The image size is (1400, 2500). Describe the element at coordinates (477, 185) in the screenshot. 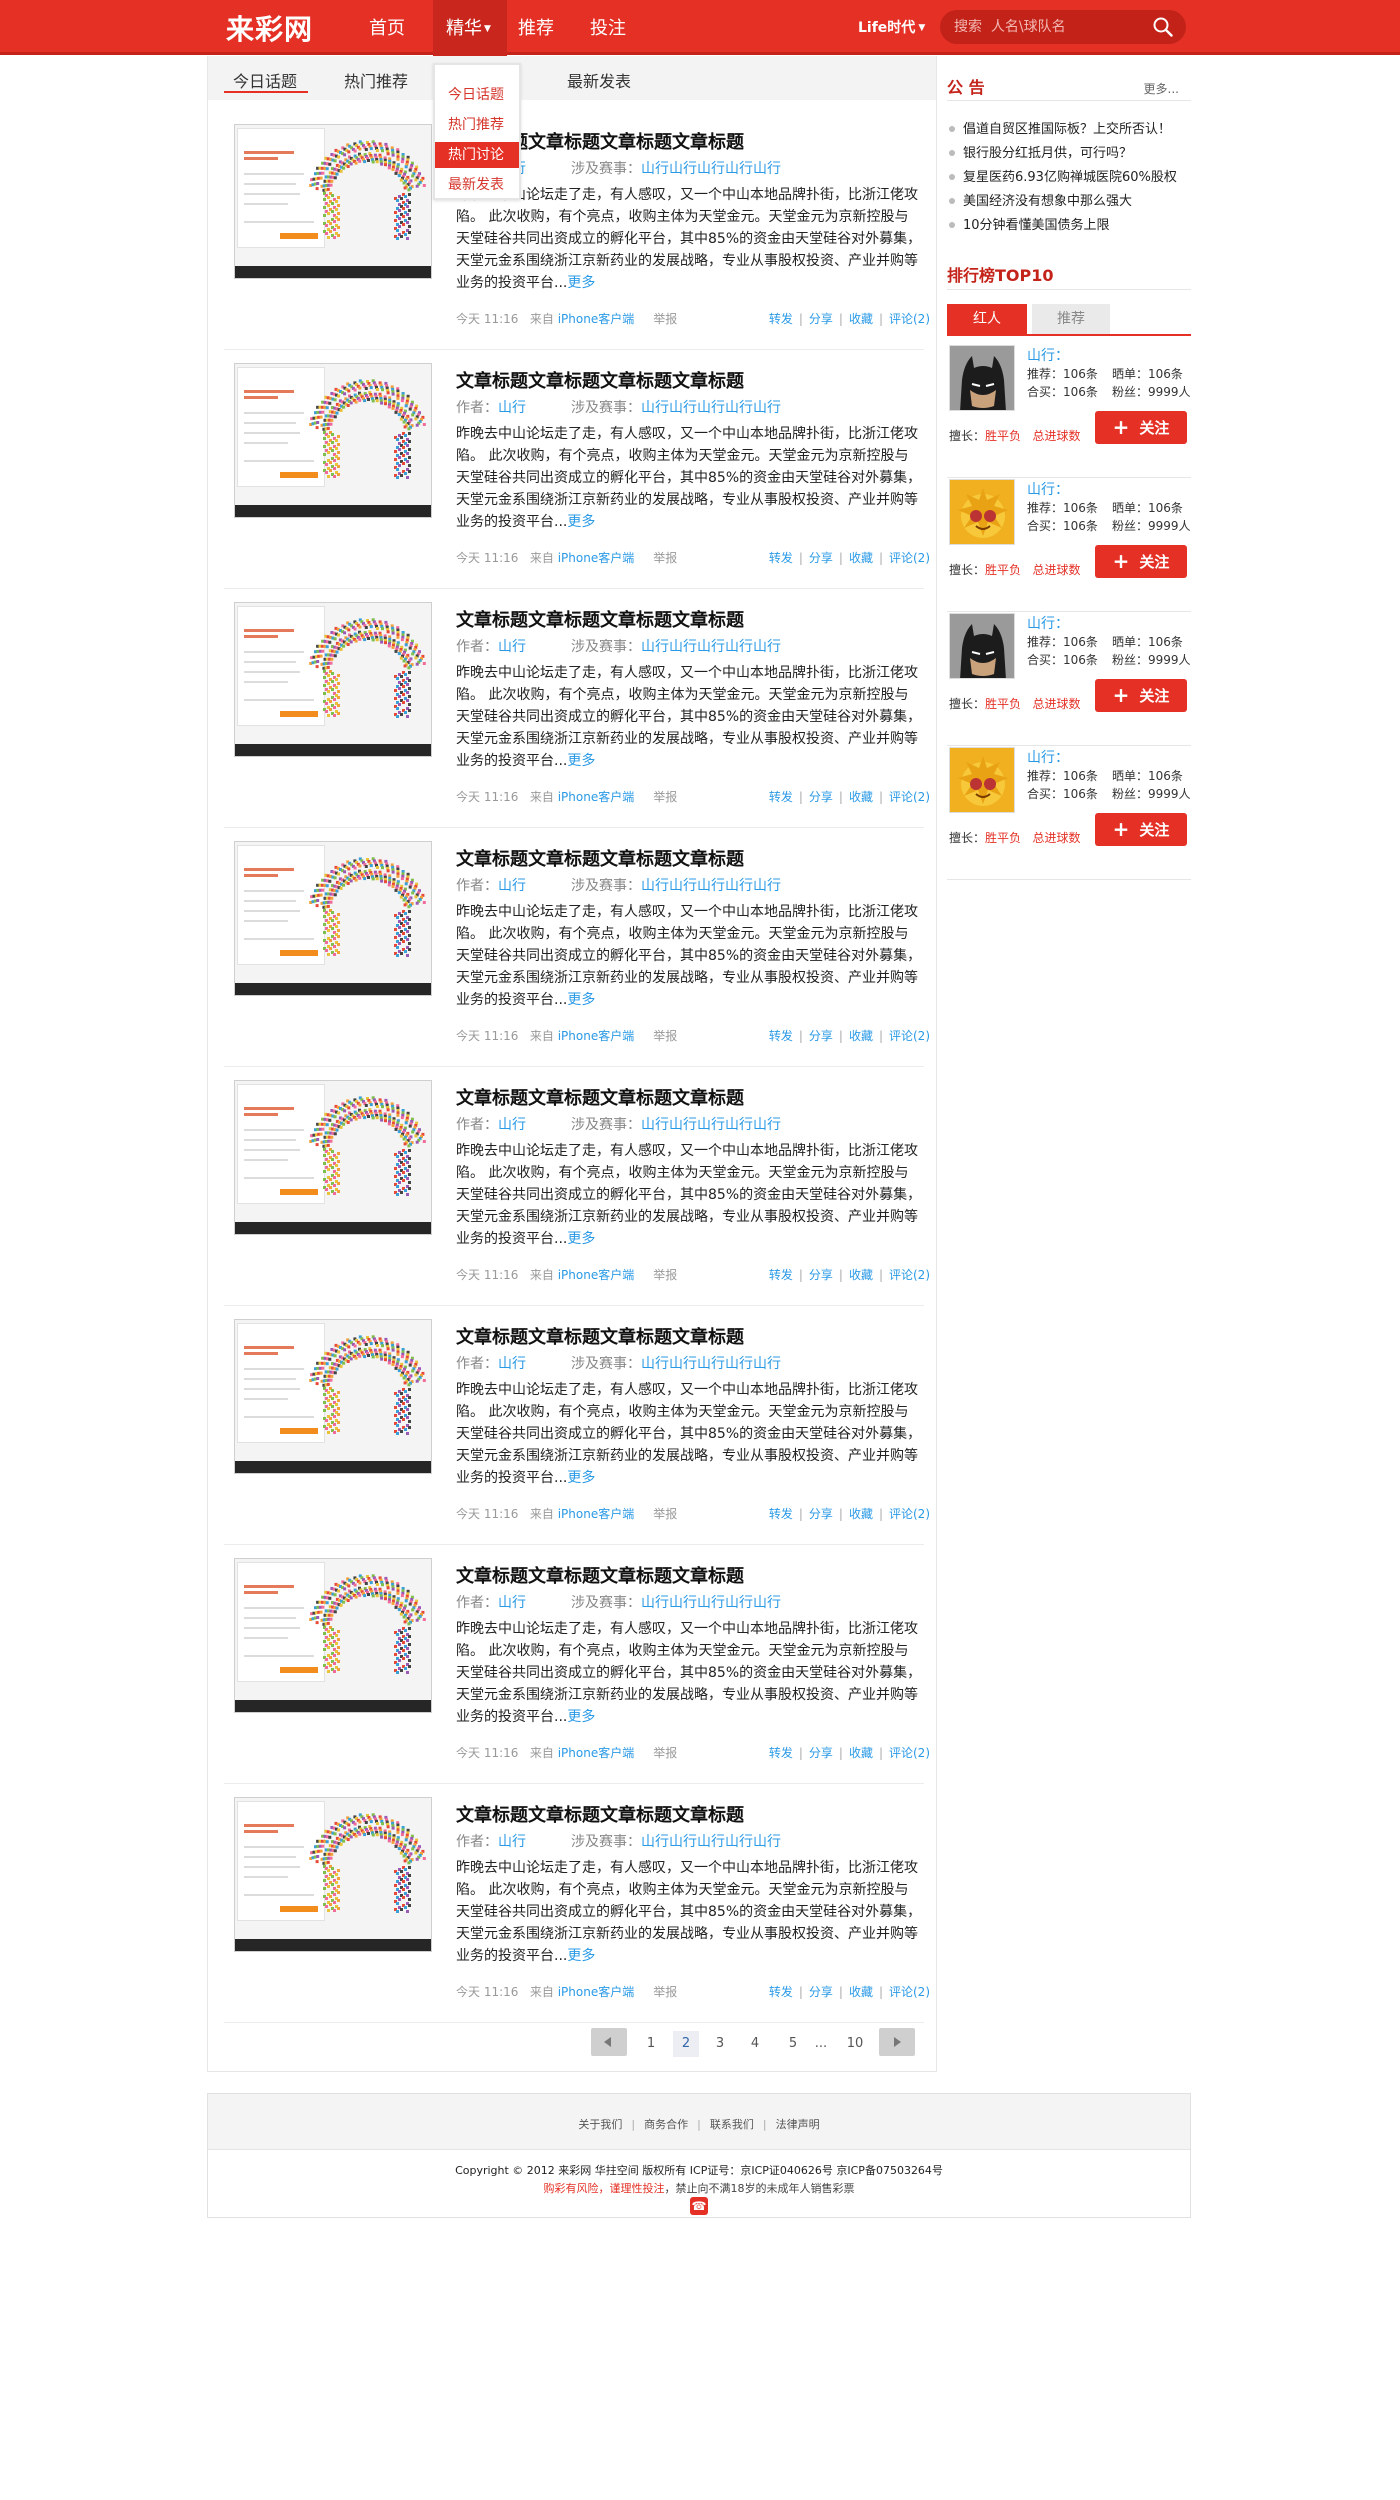

I see `dropdown-item-latest: 最新发表` at that location.